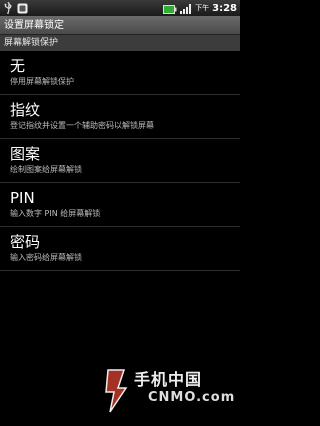 This screenshot has width=320, height=426. I want to click on option-title: PIN, so click(22, 198).